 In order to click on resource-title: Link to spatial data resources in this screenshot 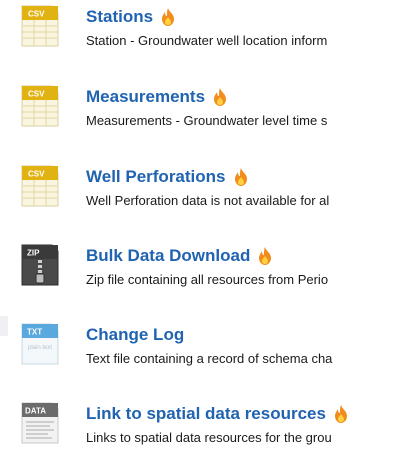, I will do `click(206, 413)`.